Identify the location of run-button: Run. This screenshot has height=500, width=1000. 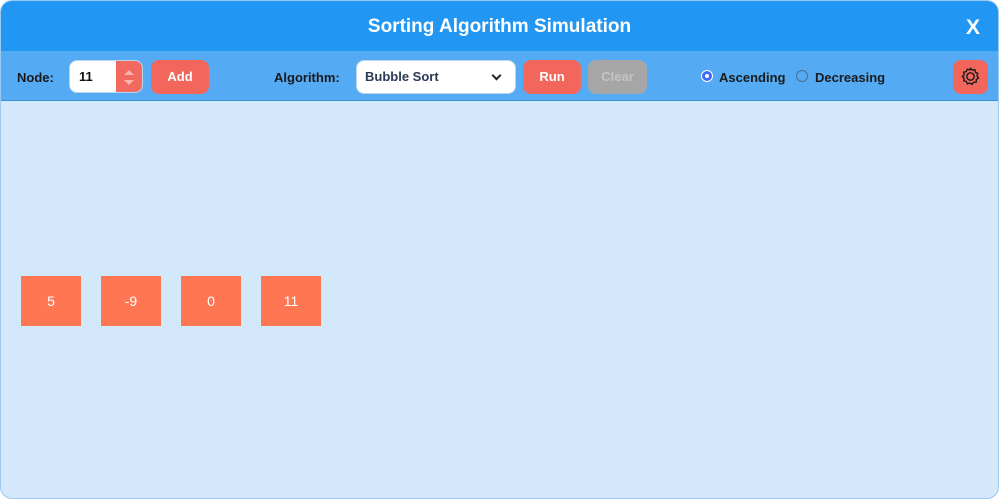
(552, 77).